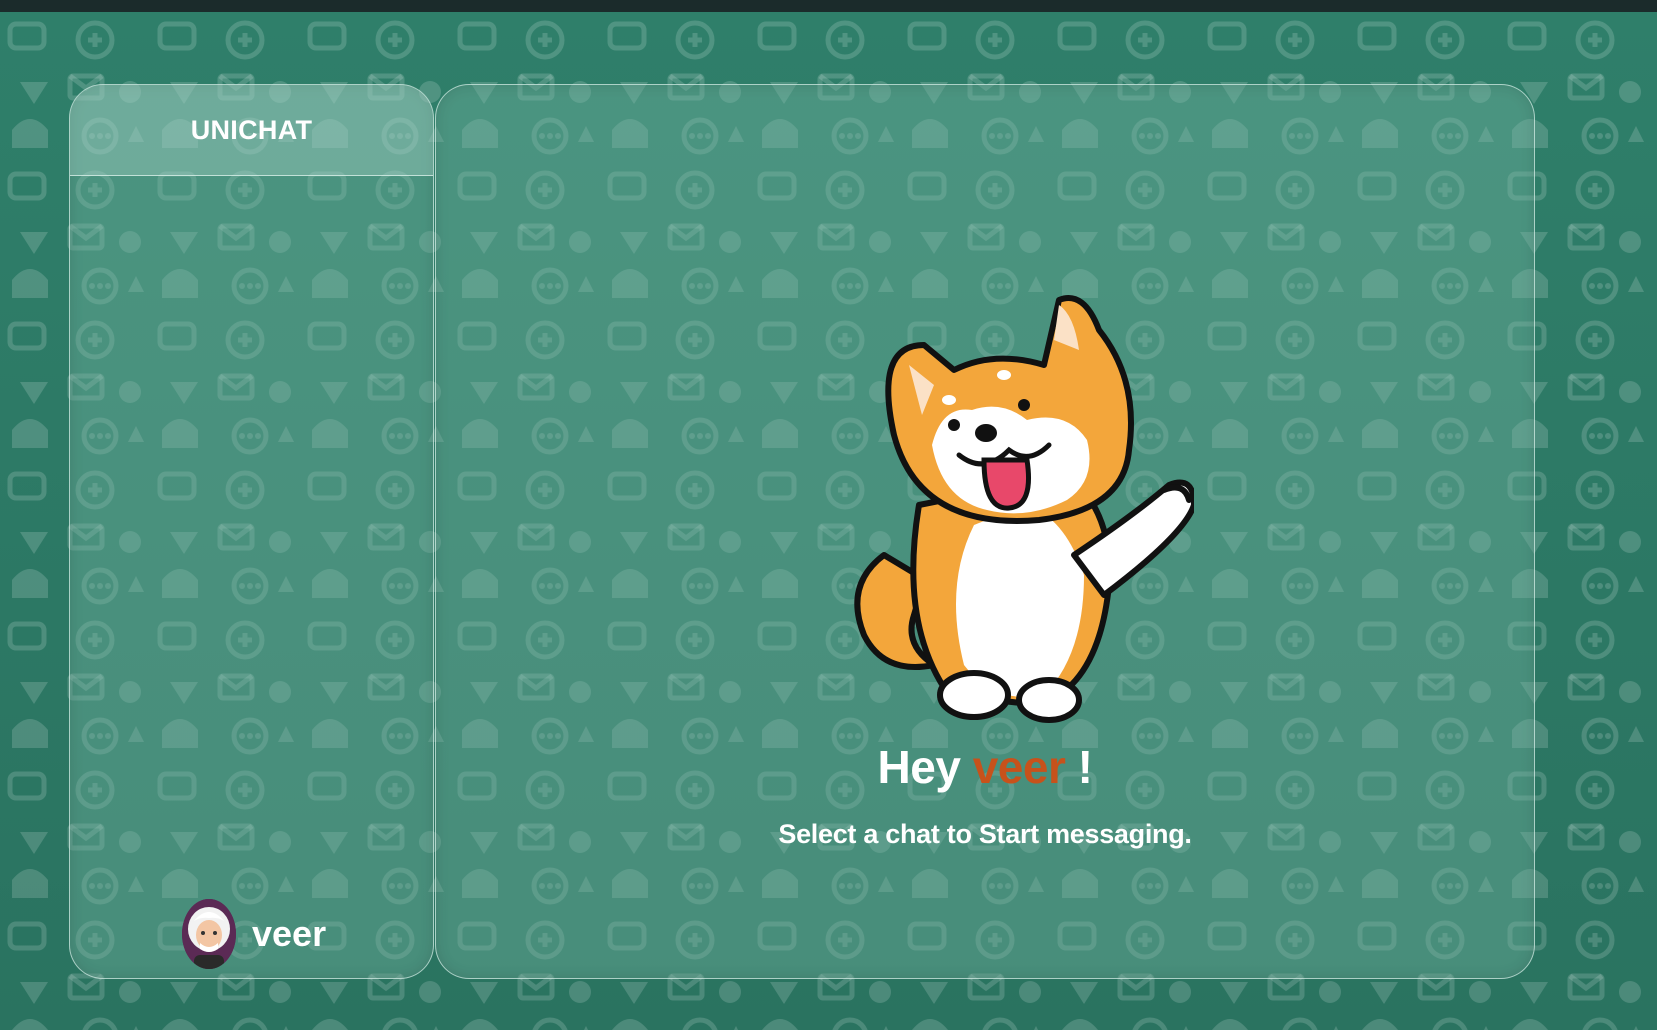  Describe the element at coordinates (289, 933) in the screenshot. I see `user-name: veer` at that location.